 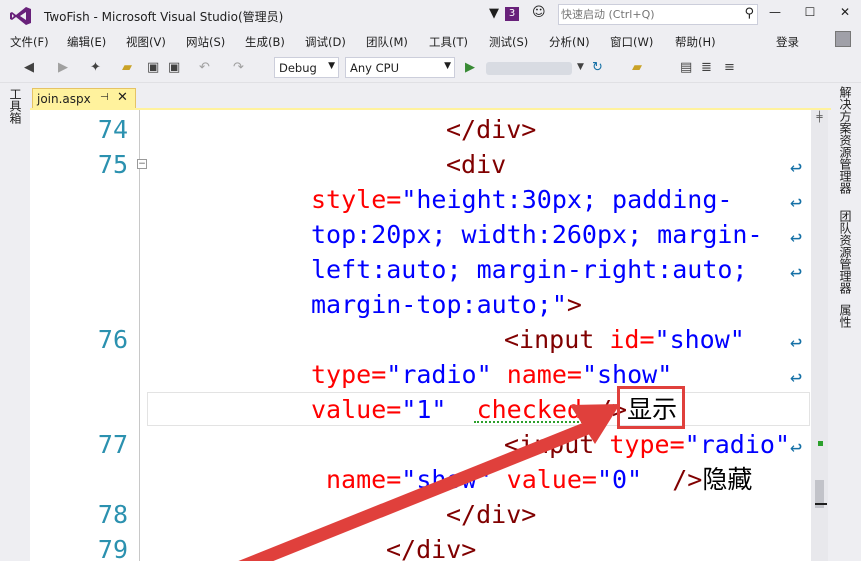 What do you see at coordinates (544, 374) in the screenshot?
I see `code-token: name=` at bounding box center [544, 374].